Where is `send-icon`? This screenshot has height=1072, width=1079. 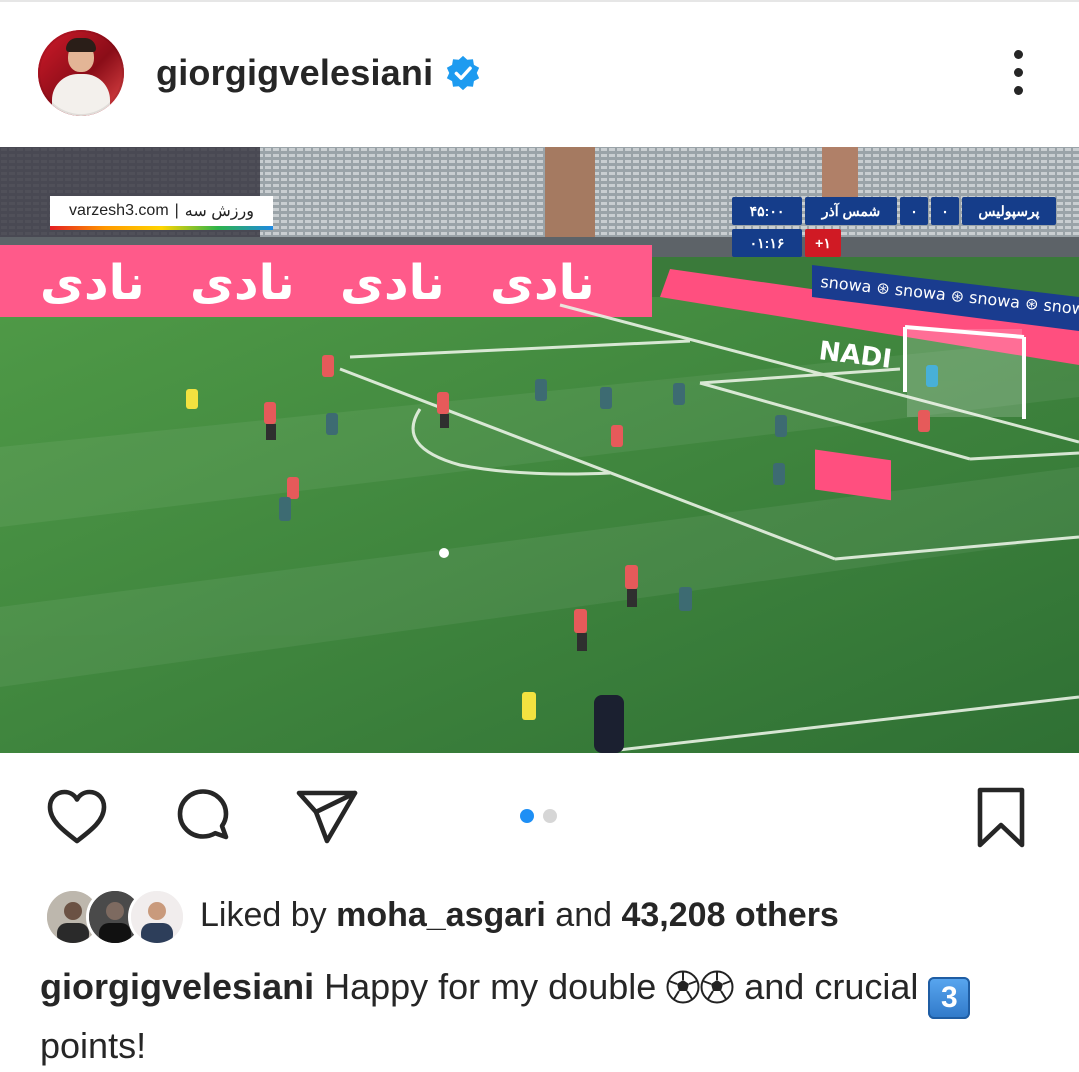 send-icon is located at coordinates (327, 818).